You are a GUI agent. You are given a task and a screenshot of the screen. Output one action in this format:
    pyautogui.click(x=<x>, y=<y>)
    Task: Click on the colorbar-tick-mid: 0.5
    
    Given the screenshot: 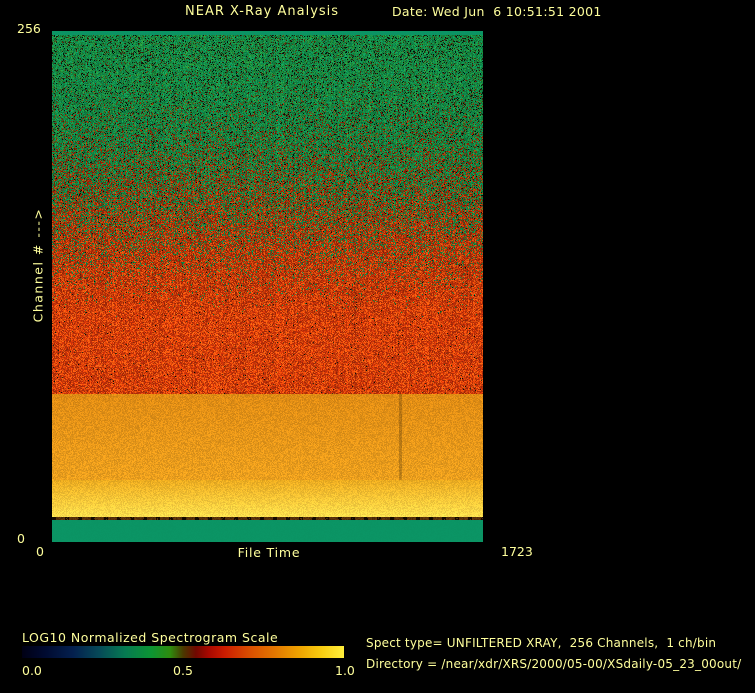 What is the action you would take?
    pyautogui.click(x=183, y=670)
    